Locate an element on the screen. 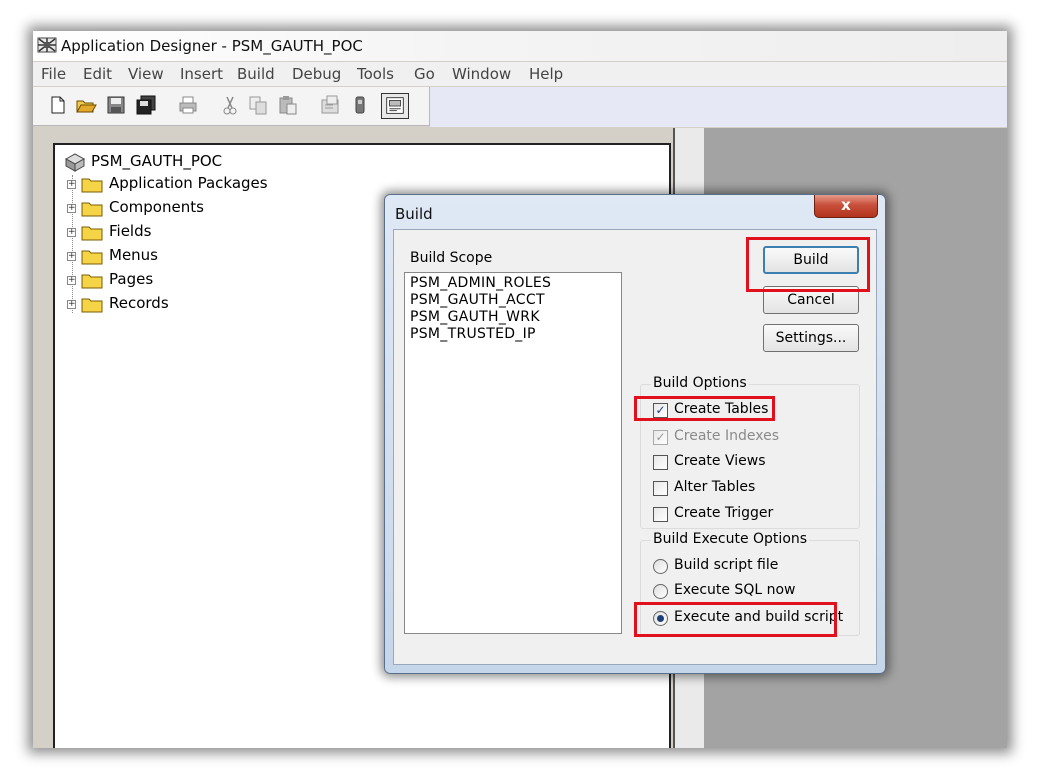 Image resolution: width=1039 pixels, height=779 pixels. build-scope-label: Build Scope is located at coordinates (451, 258).